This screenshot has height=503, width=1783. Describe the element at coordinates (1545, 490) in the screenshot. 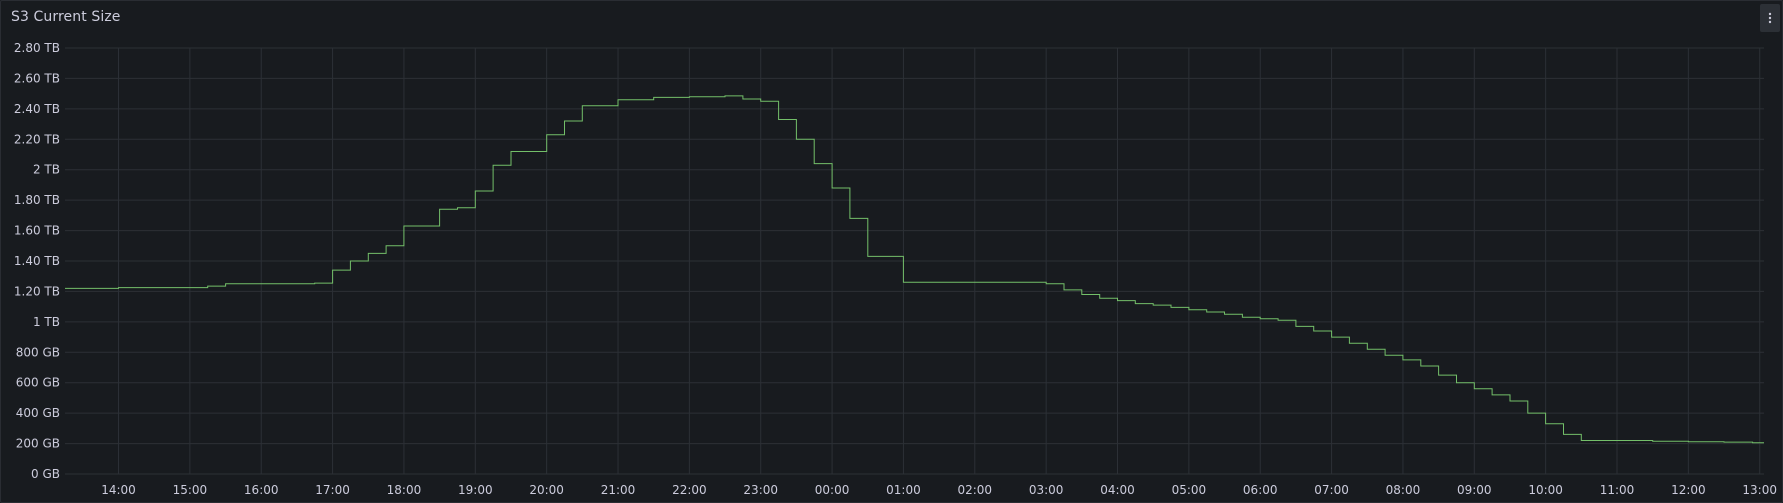

I see `x-tick-label: 10:00` at that location.